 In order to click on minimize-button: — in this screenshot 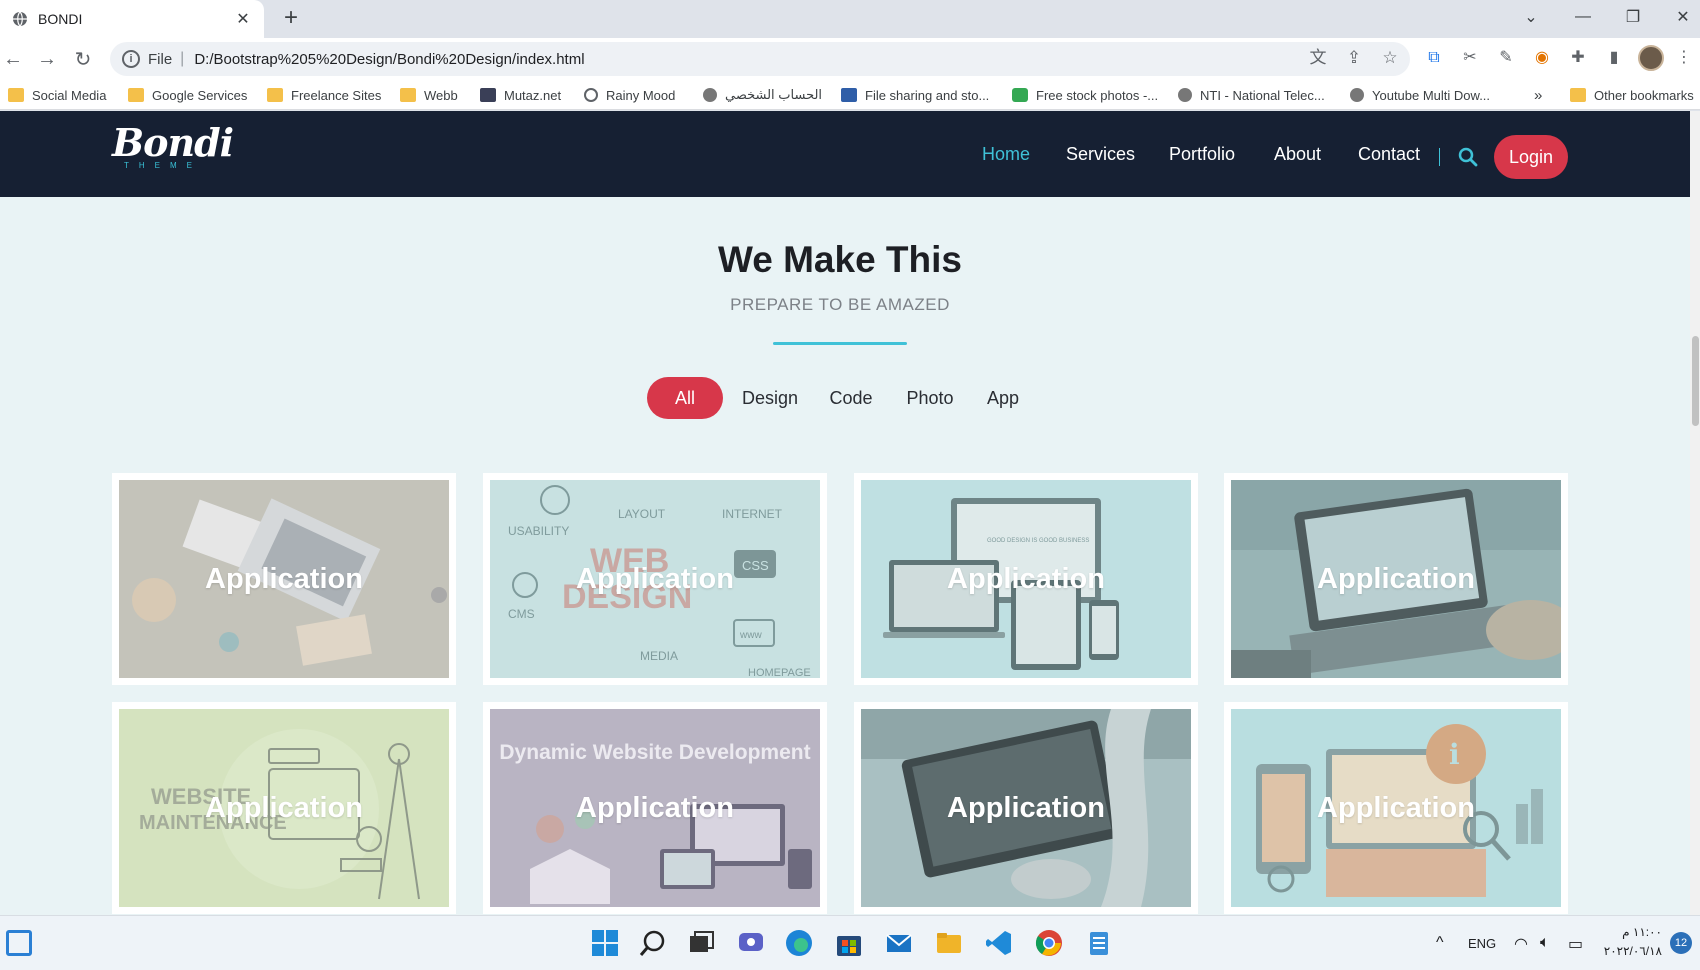, I will do `click(1583, 17)`.